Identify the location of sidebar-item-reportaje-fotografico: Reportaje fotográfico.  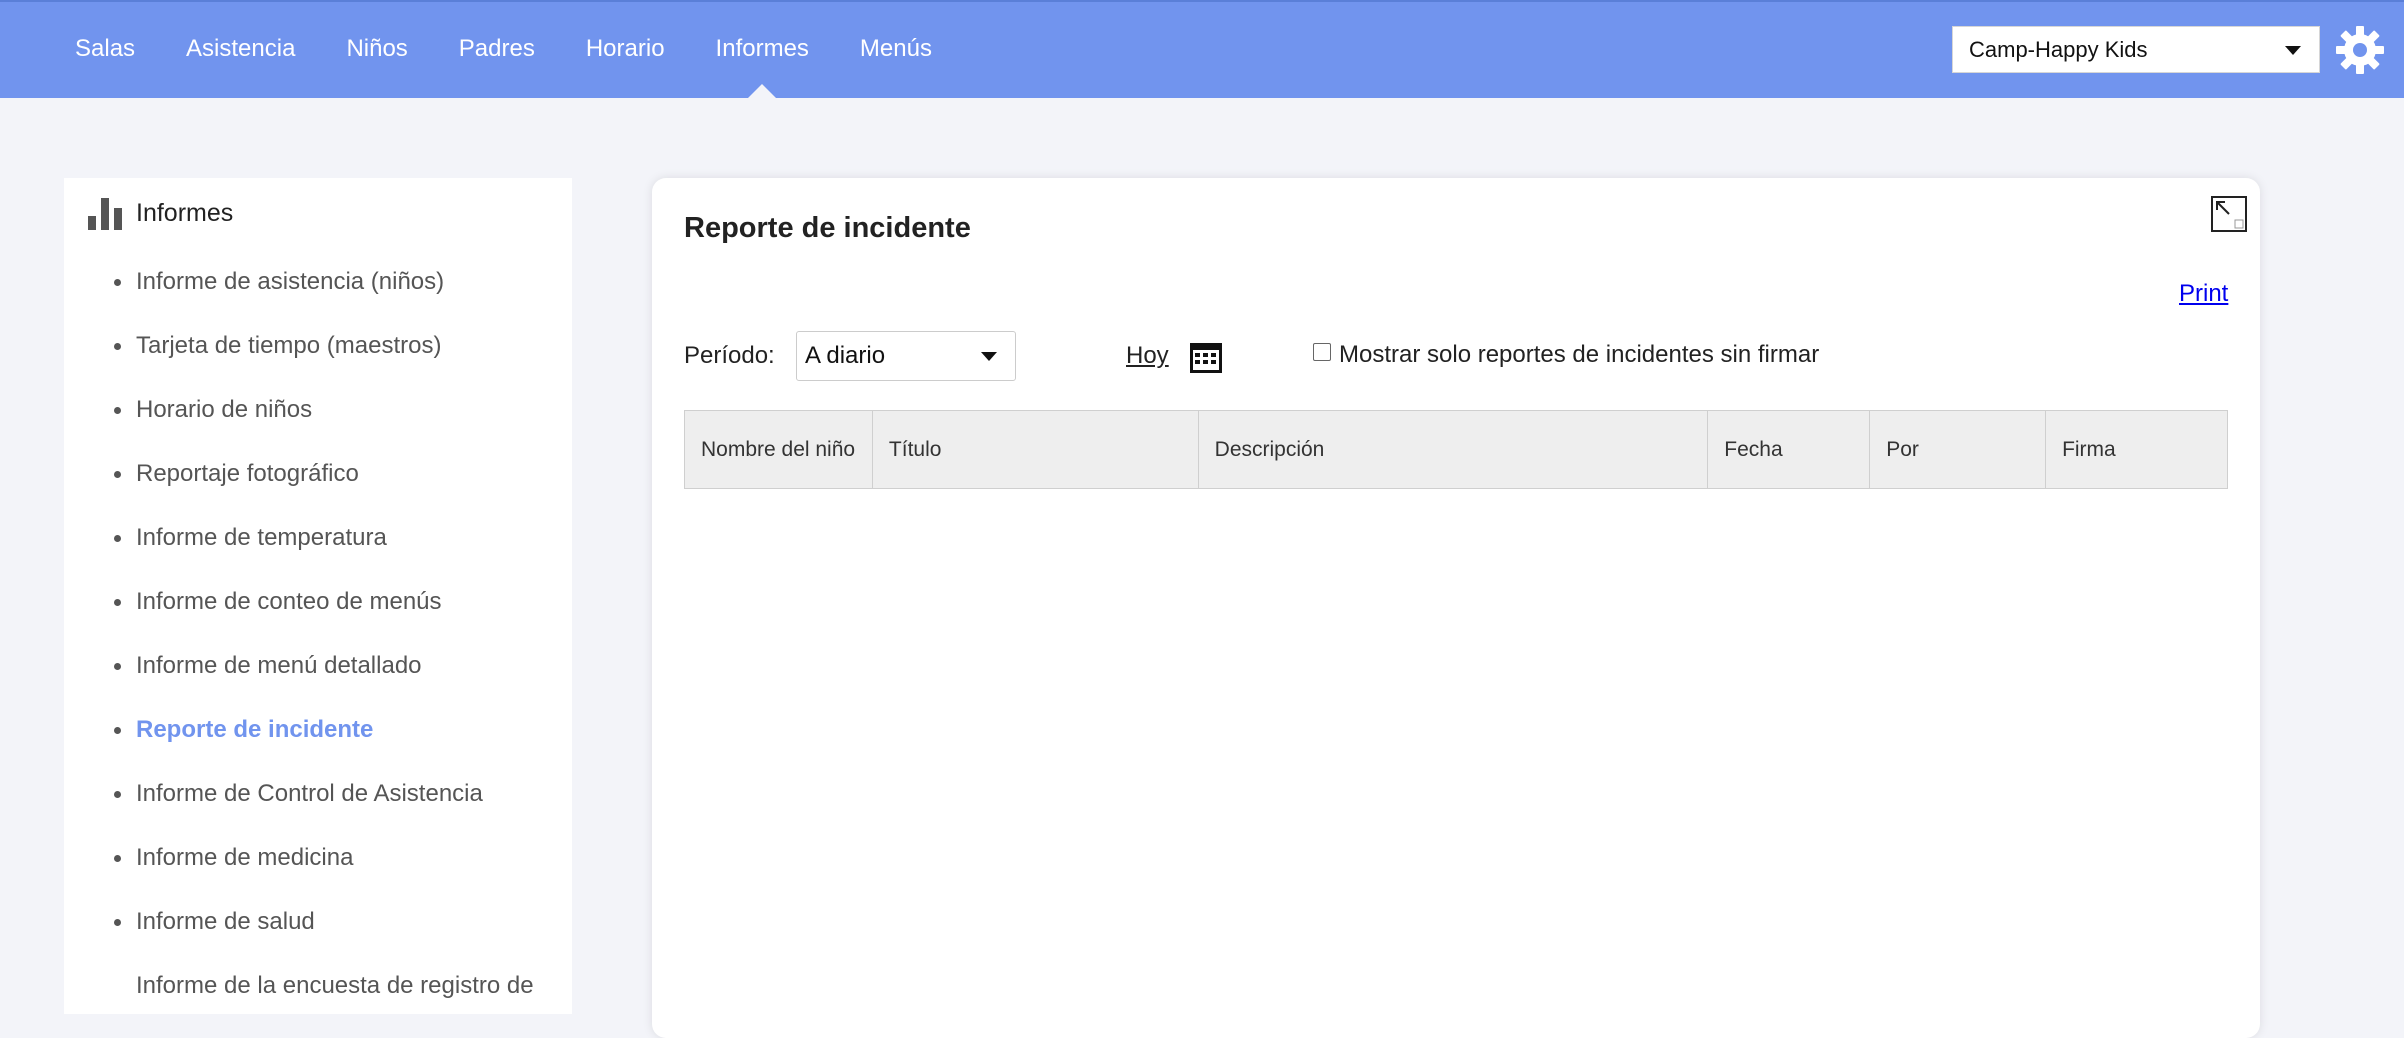
(318, 474).